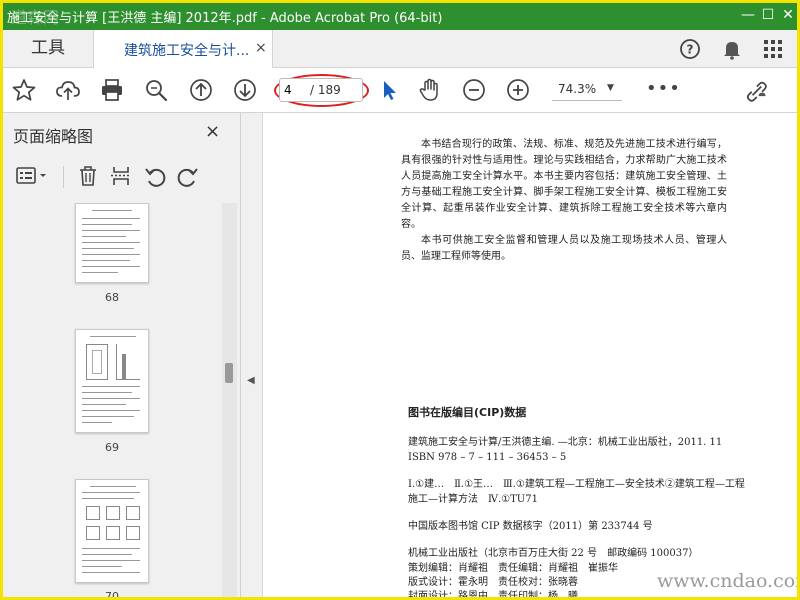 Image resolution: width=800 pixels, height=600 pixels. Describe the element at coordinates (610, 88) in the screenshot. I see `chevron-down-icon: ▼` at that location.